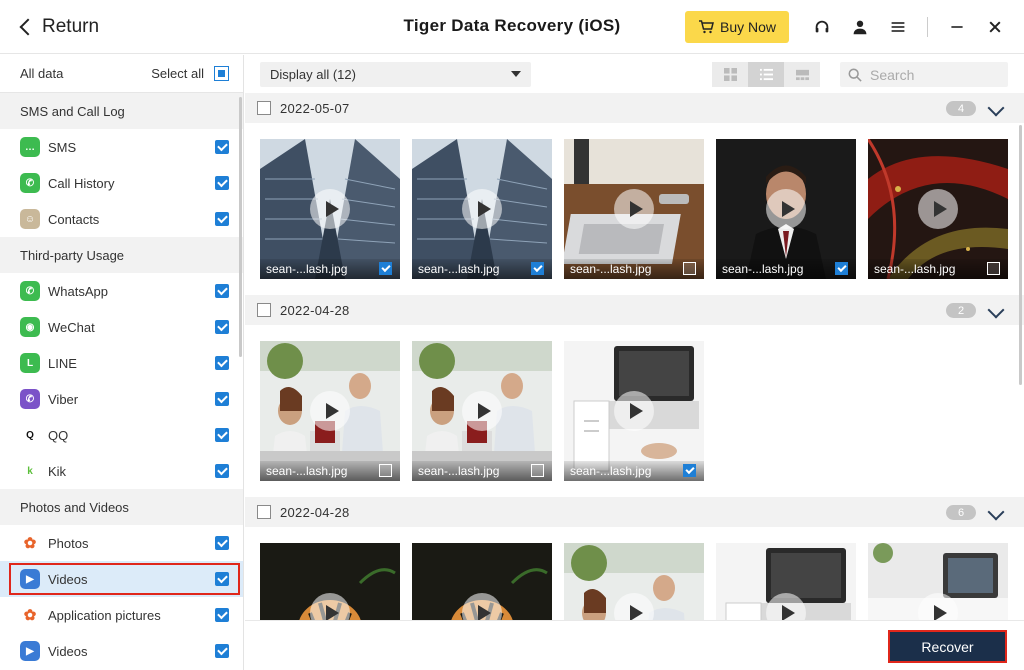  Describe the element at coordinates (42, 73) in the screenshot. I see `all-data-label: All data` at that location.